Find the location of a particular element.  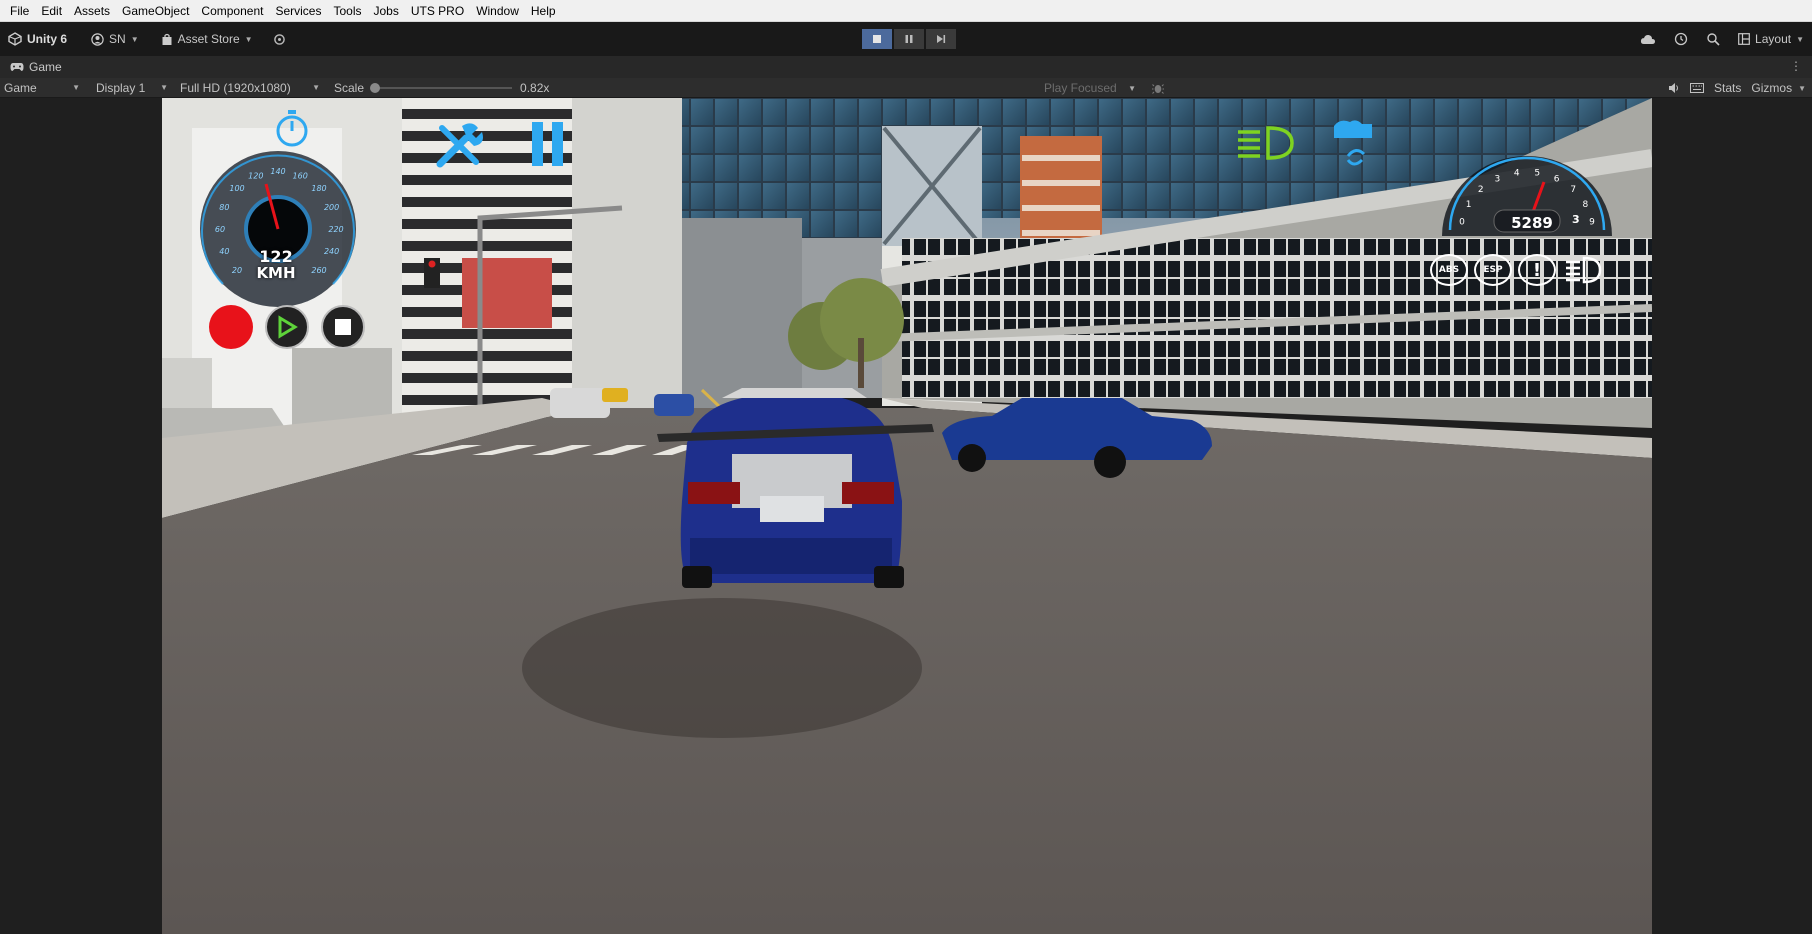

menu-jobs: Jobs is located at coordinates (385, 11).